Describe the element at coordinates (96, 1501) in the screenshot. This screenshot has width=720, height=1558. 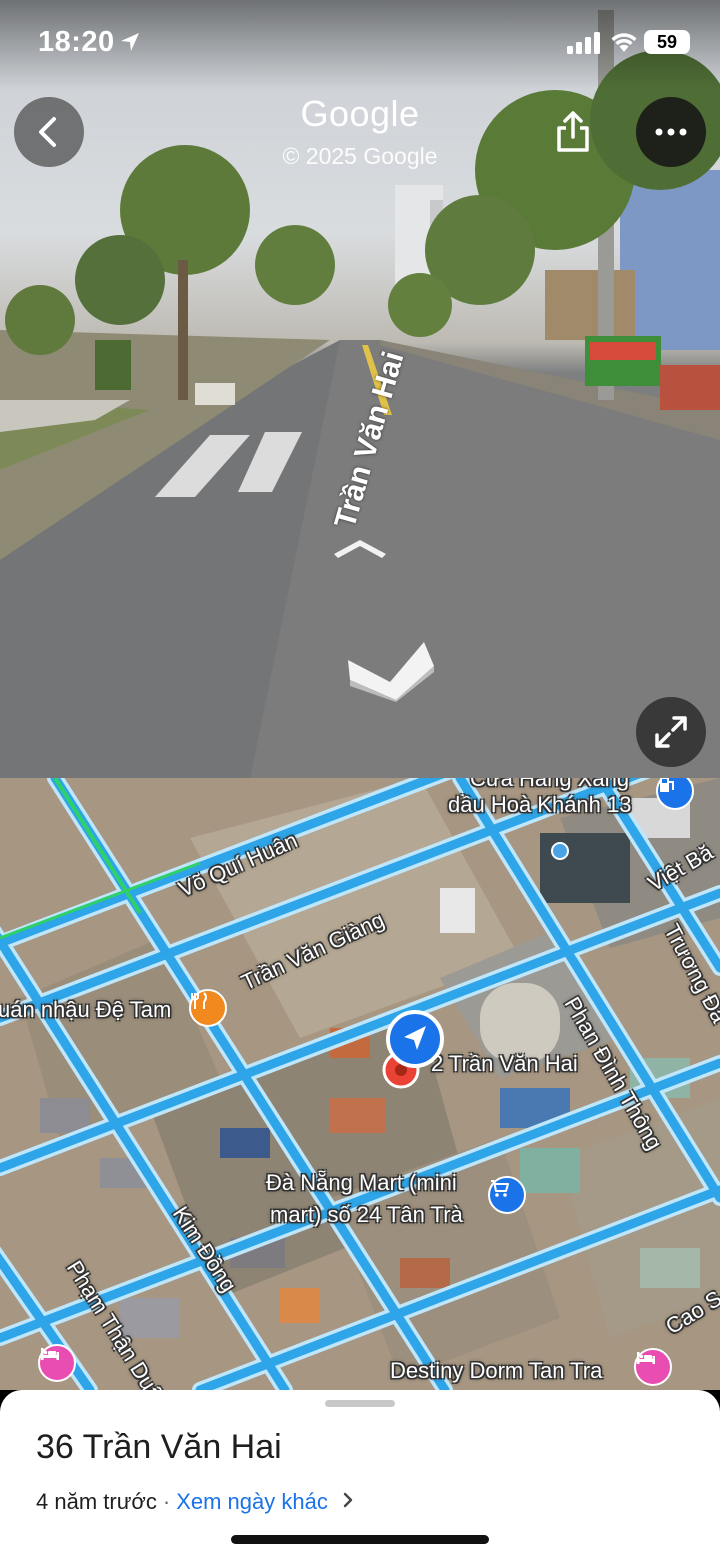
I see `imagery-age: 4 năm trước` at that location.